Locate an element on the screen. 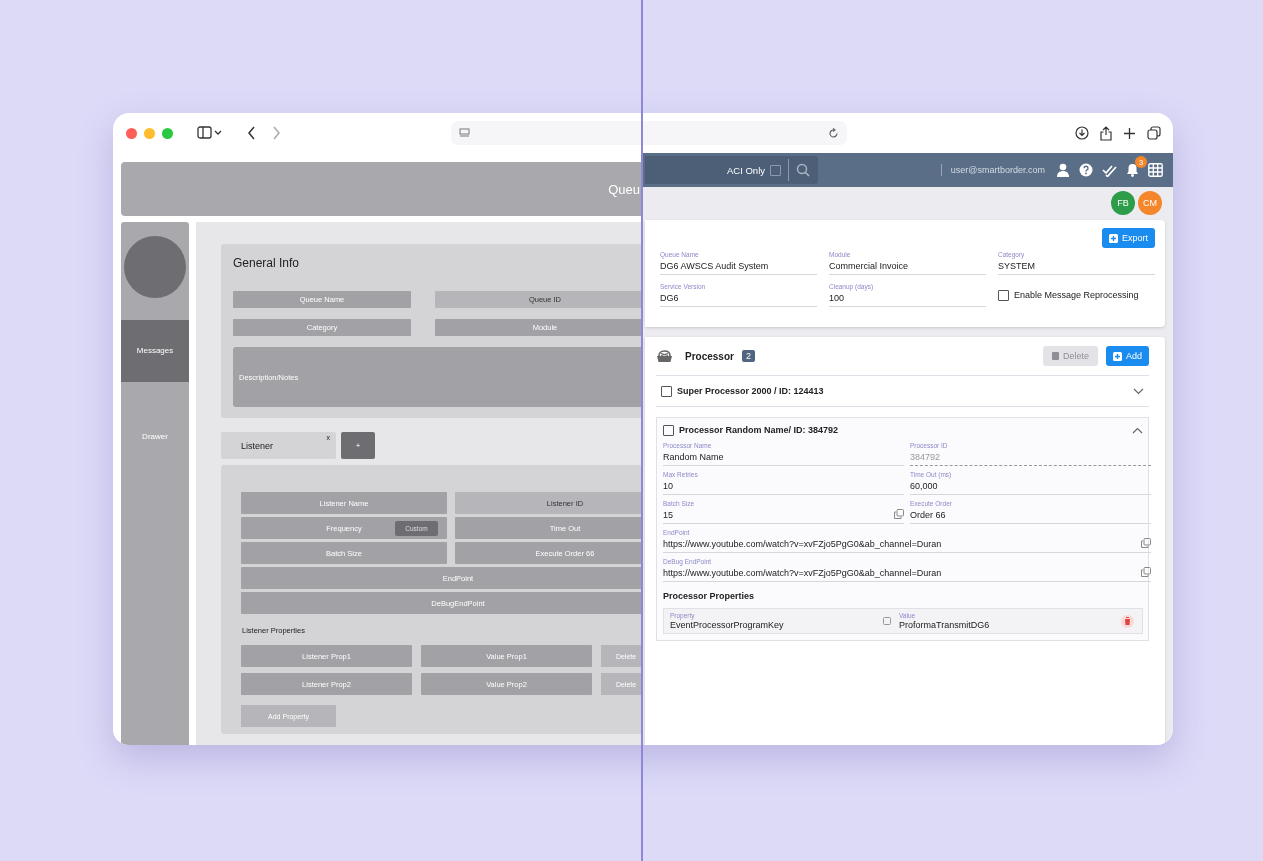 This screenshot has height=861, width=1263. new-tab-icon is located at coordinates (1129, 133).